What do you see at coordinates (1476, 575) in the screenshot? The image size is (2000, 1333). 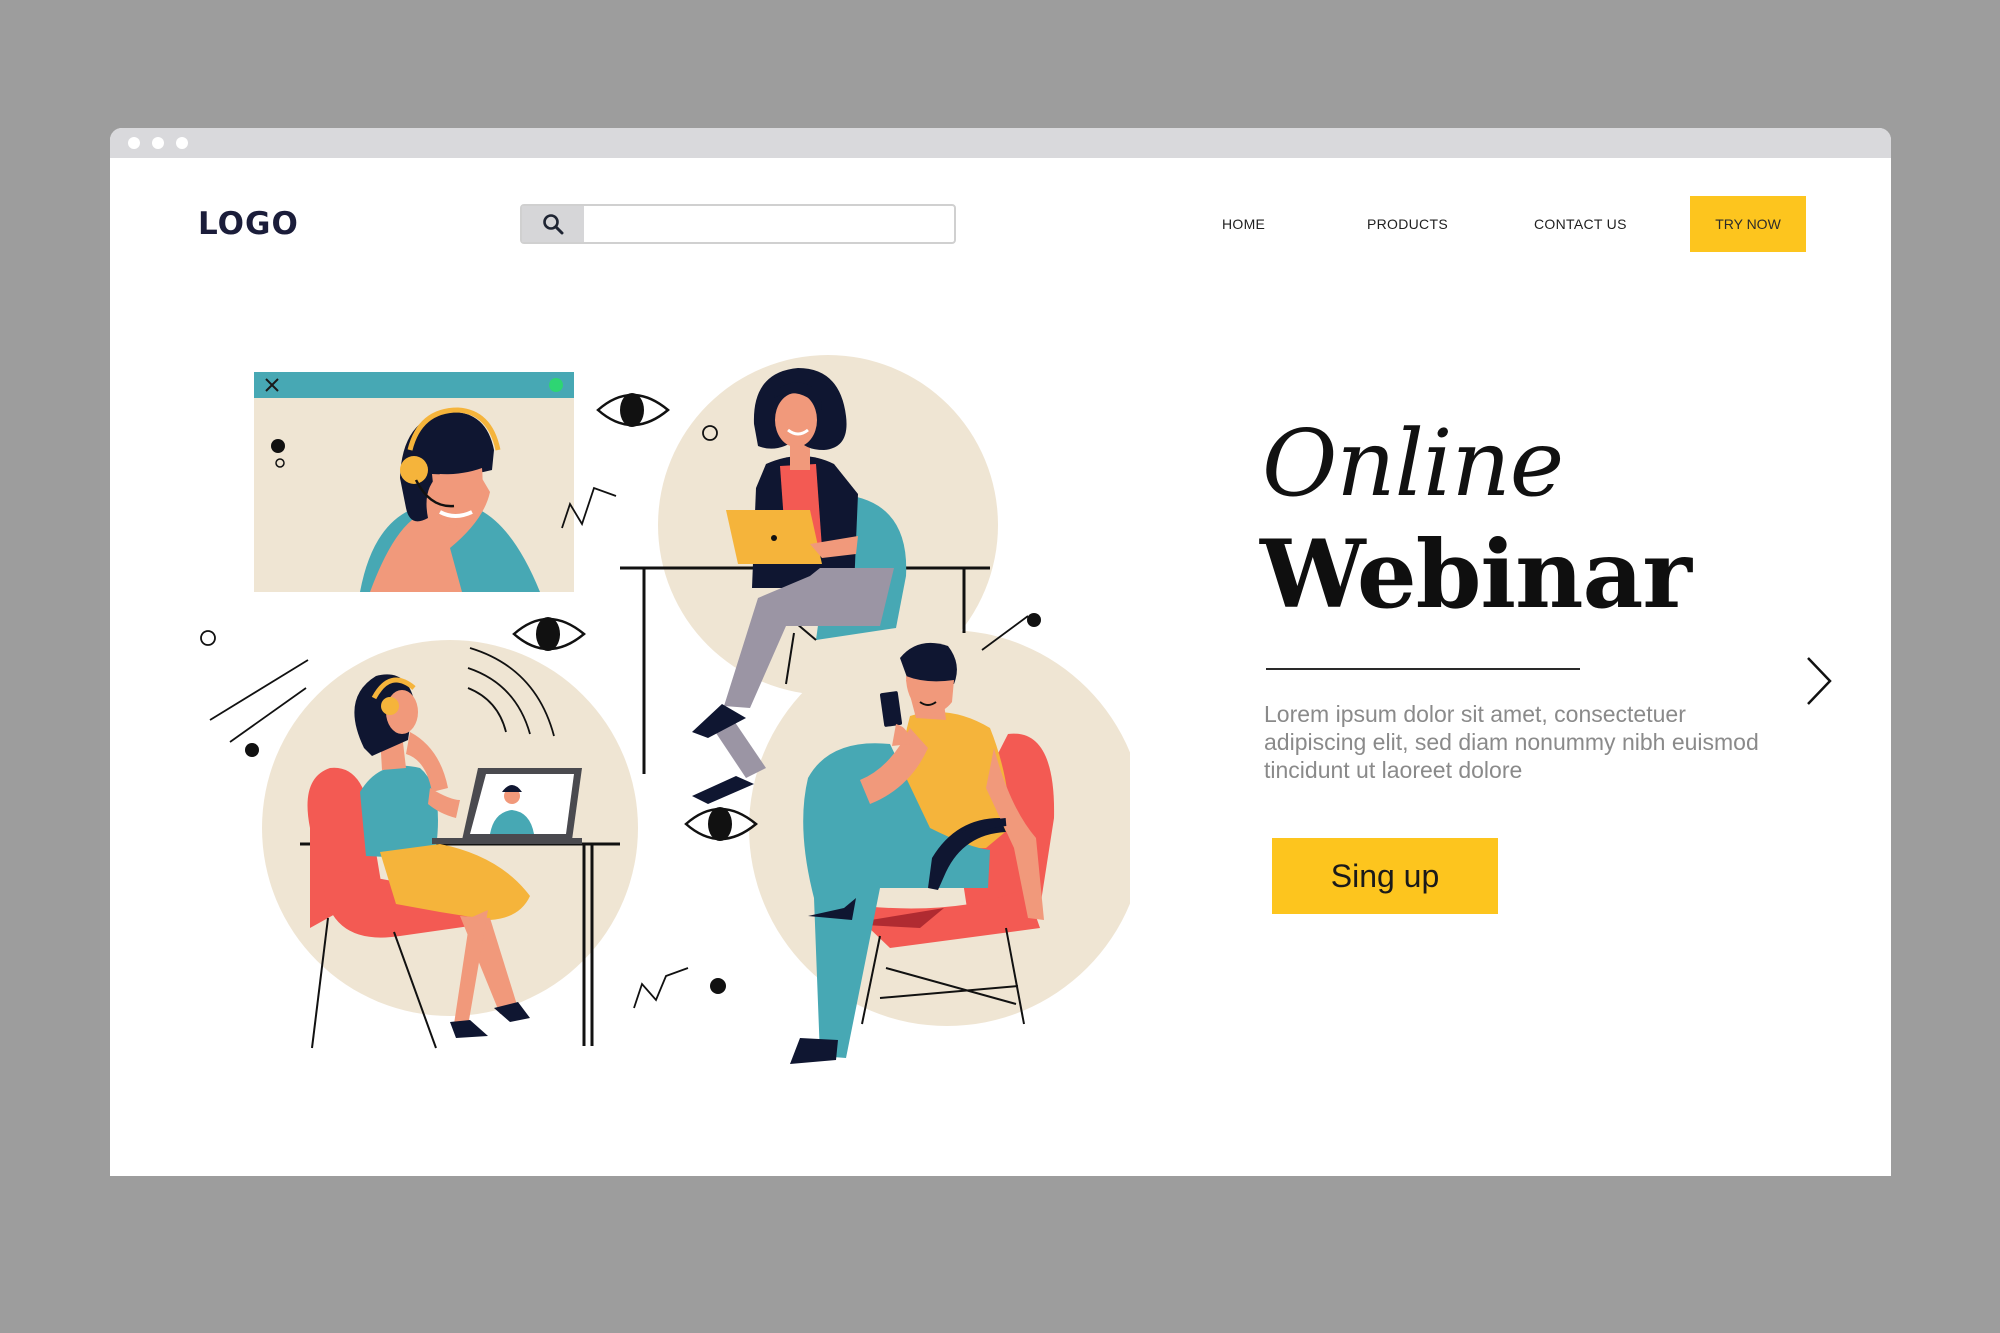 I see `hero-title-line2: Webinar` at bounding box center [1476, 575].